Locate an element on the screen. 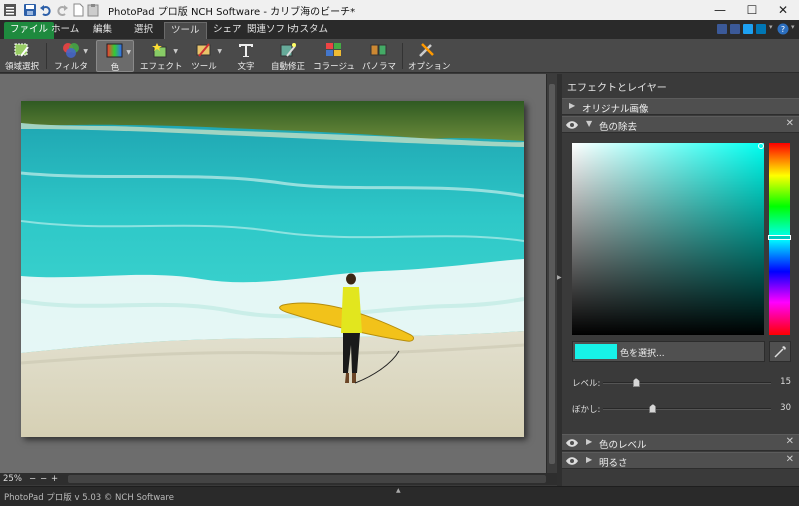  expand-up-arrow-icon: ▲ is located at coordinates (398, 490).